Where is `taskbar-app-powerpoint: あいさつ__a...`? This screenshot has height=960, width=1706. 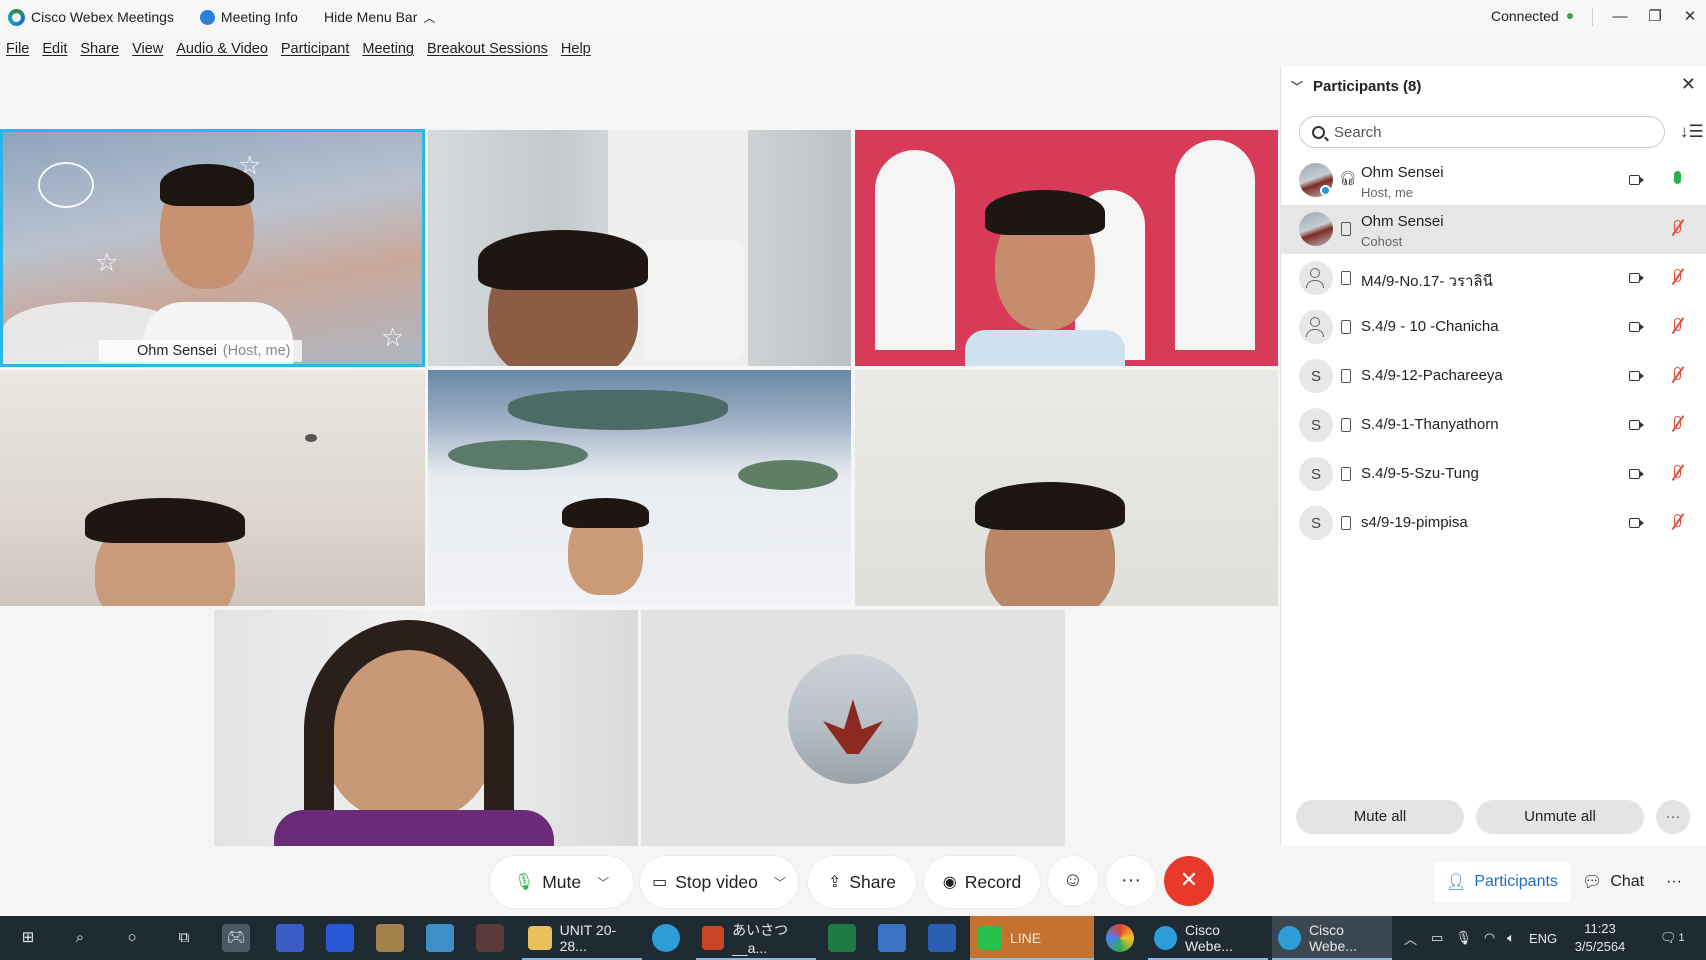
taskbar-app-powerpoint: あいさつ__a... is located at coordinates (756, 938).